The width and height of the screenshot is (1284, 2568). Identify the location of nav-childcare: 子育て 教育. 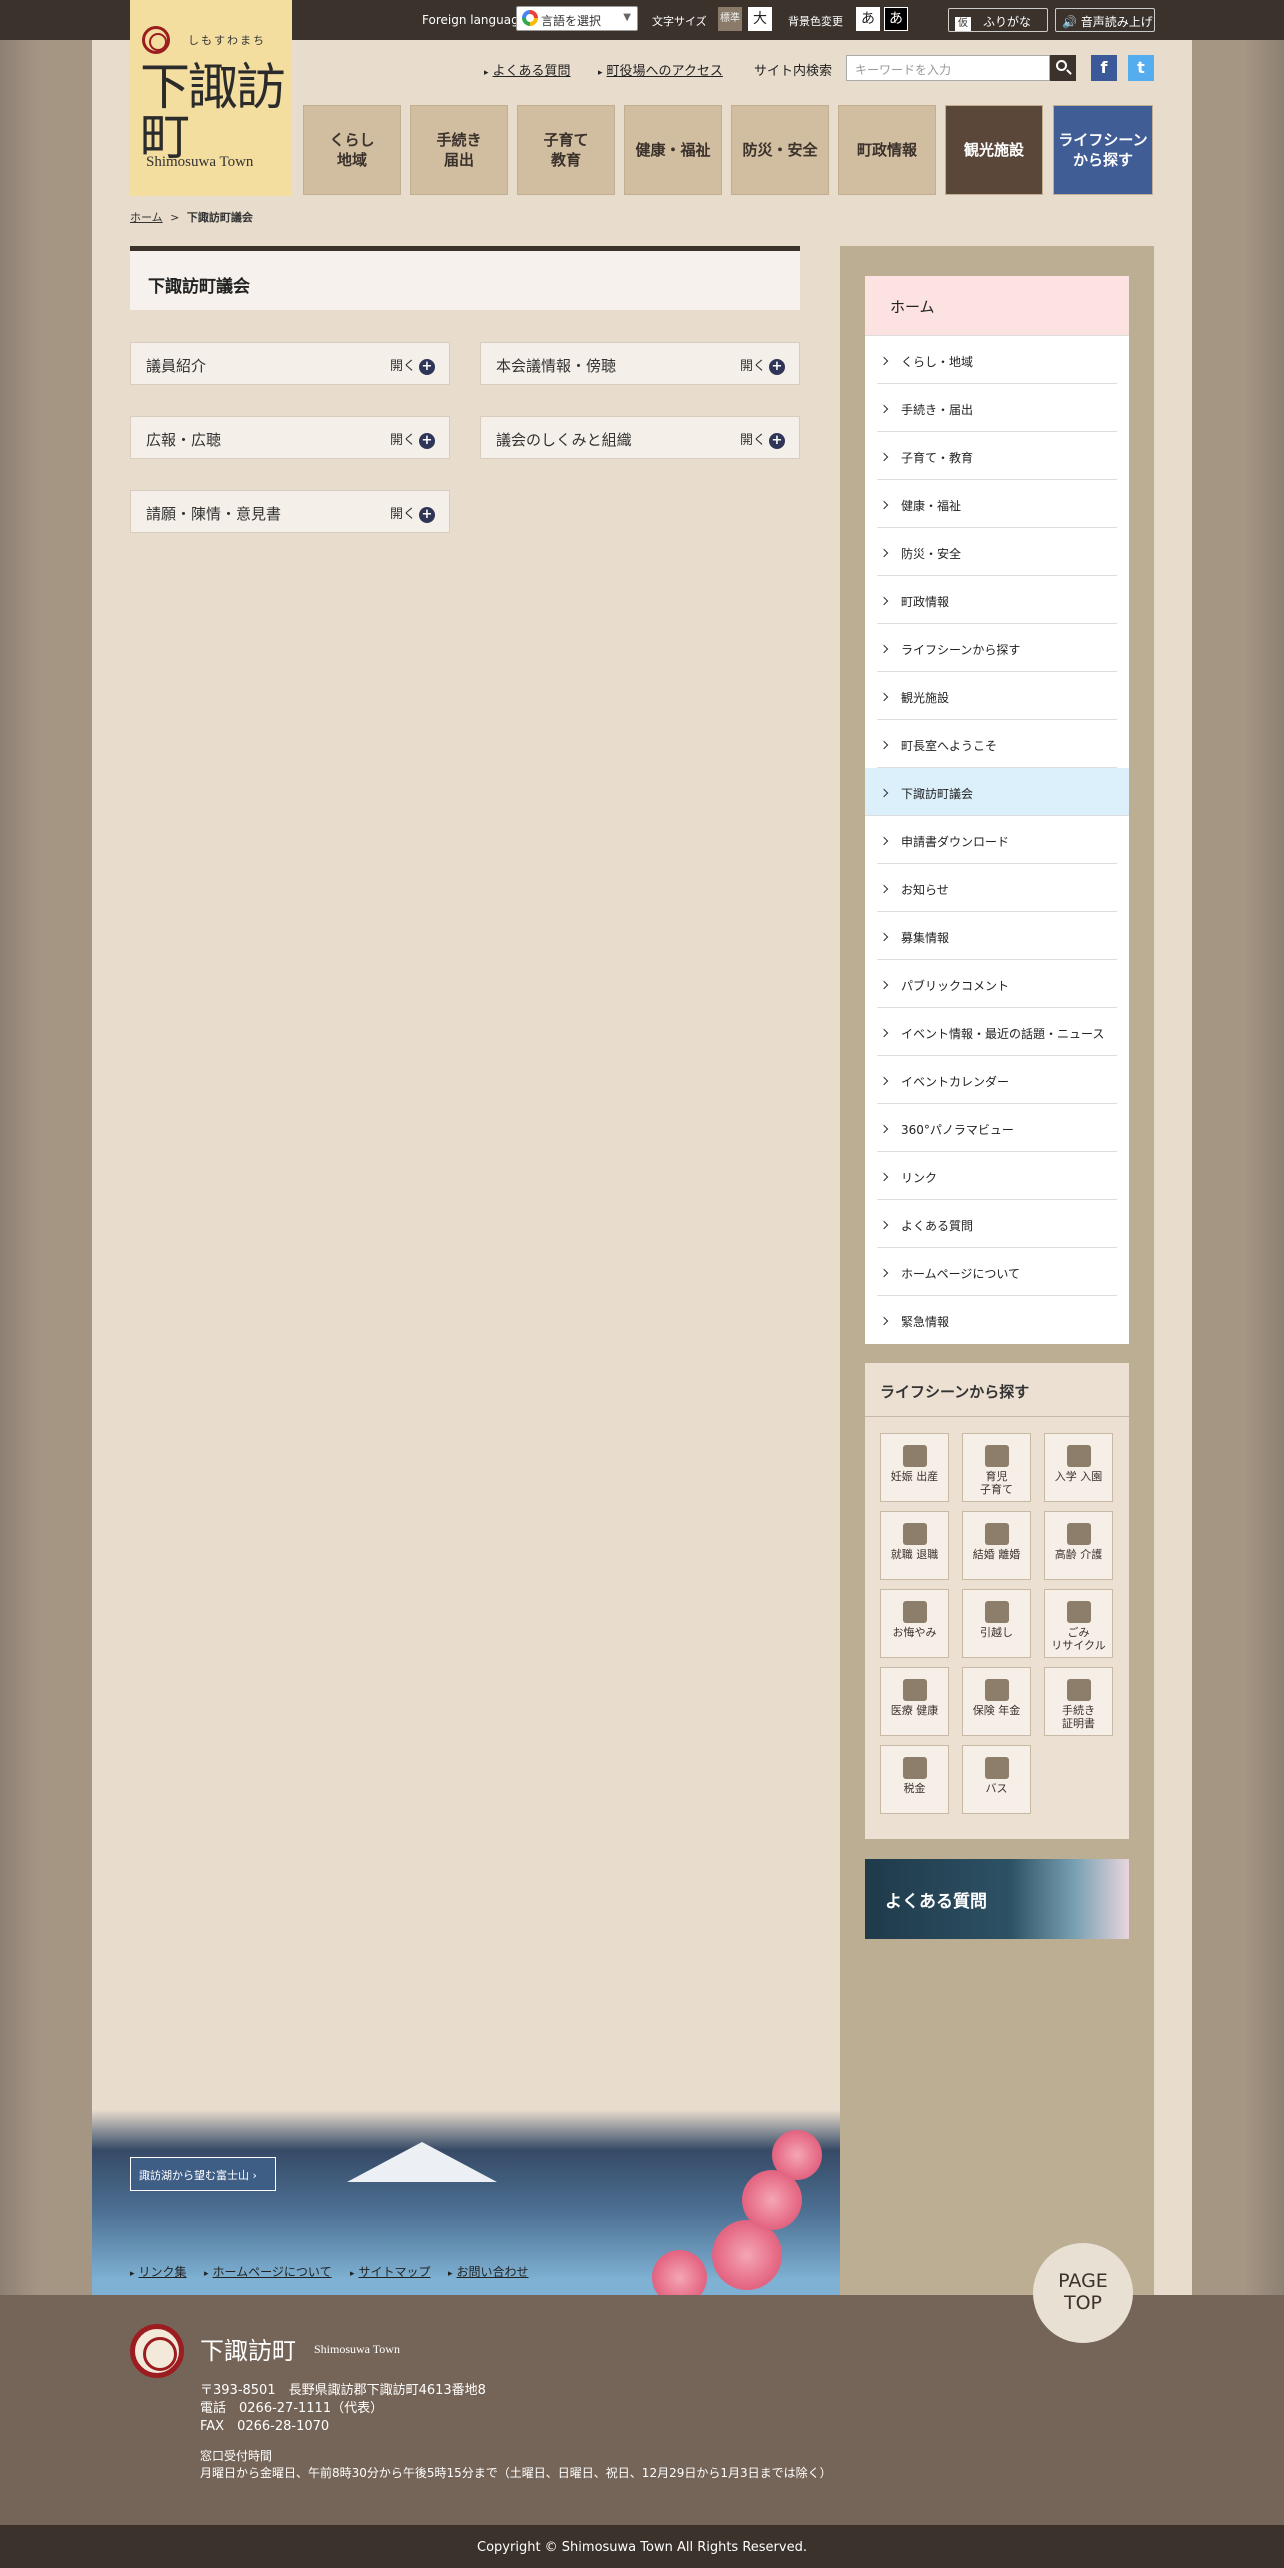
(566, 150).